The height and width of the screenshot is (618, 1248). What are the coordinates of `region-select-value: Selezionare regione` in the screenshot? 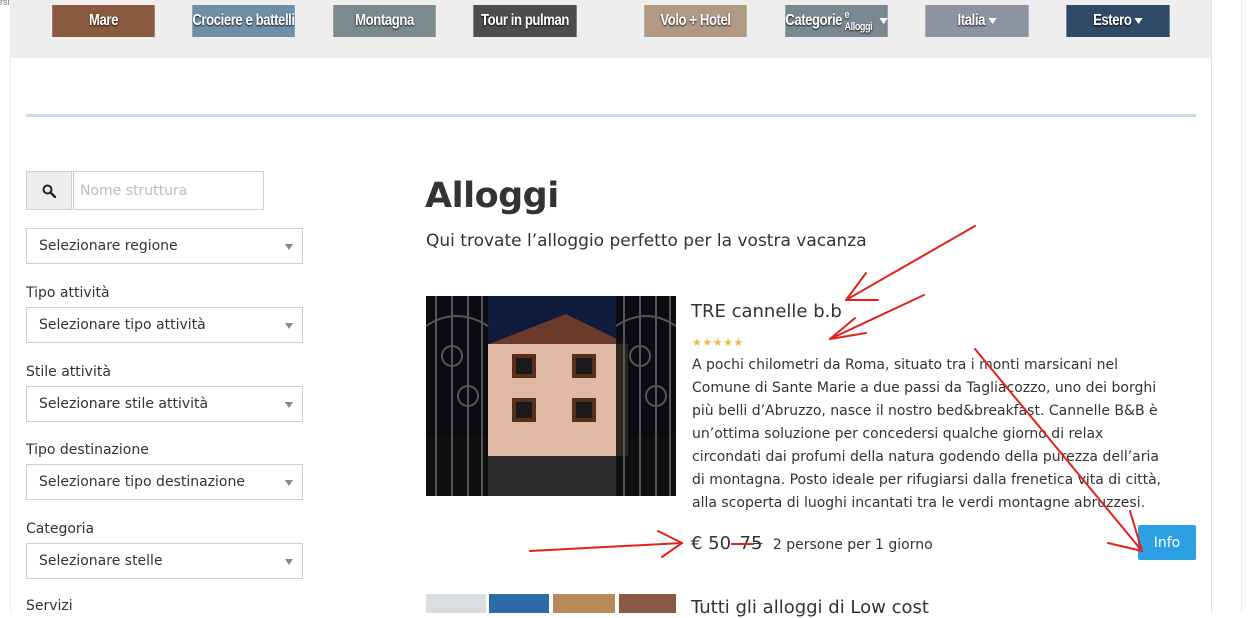 It's located at (108, 246).